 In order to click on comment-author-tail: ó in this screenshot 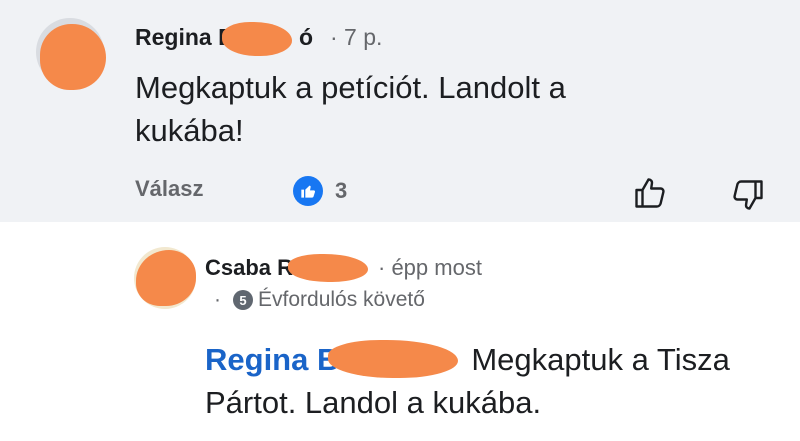, I will do `click(306, 37)`.